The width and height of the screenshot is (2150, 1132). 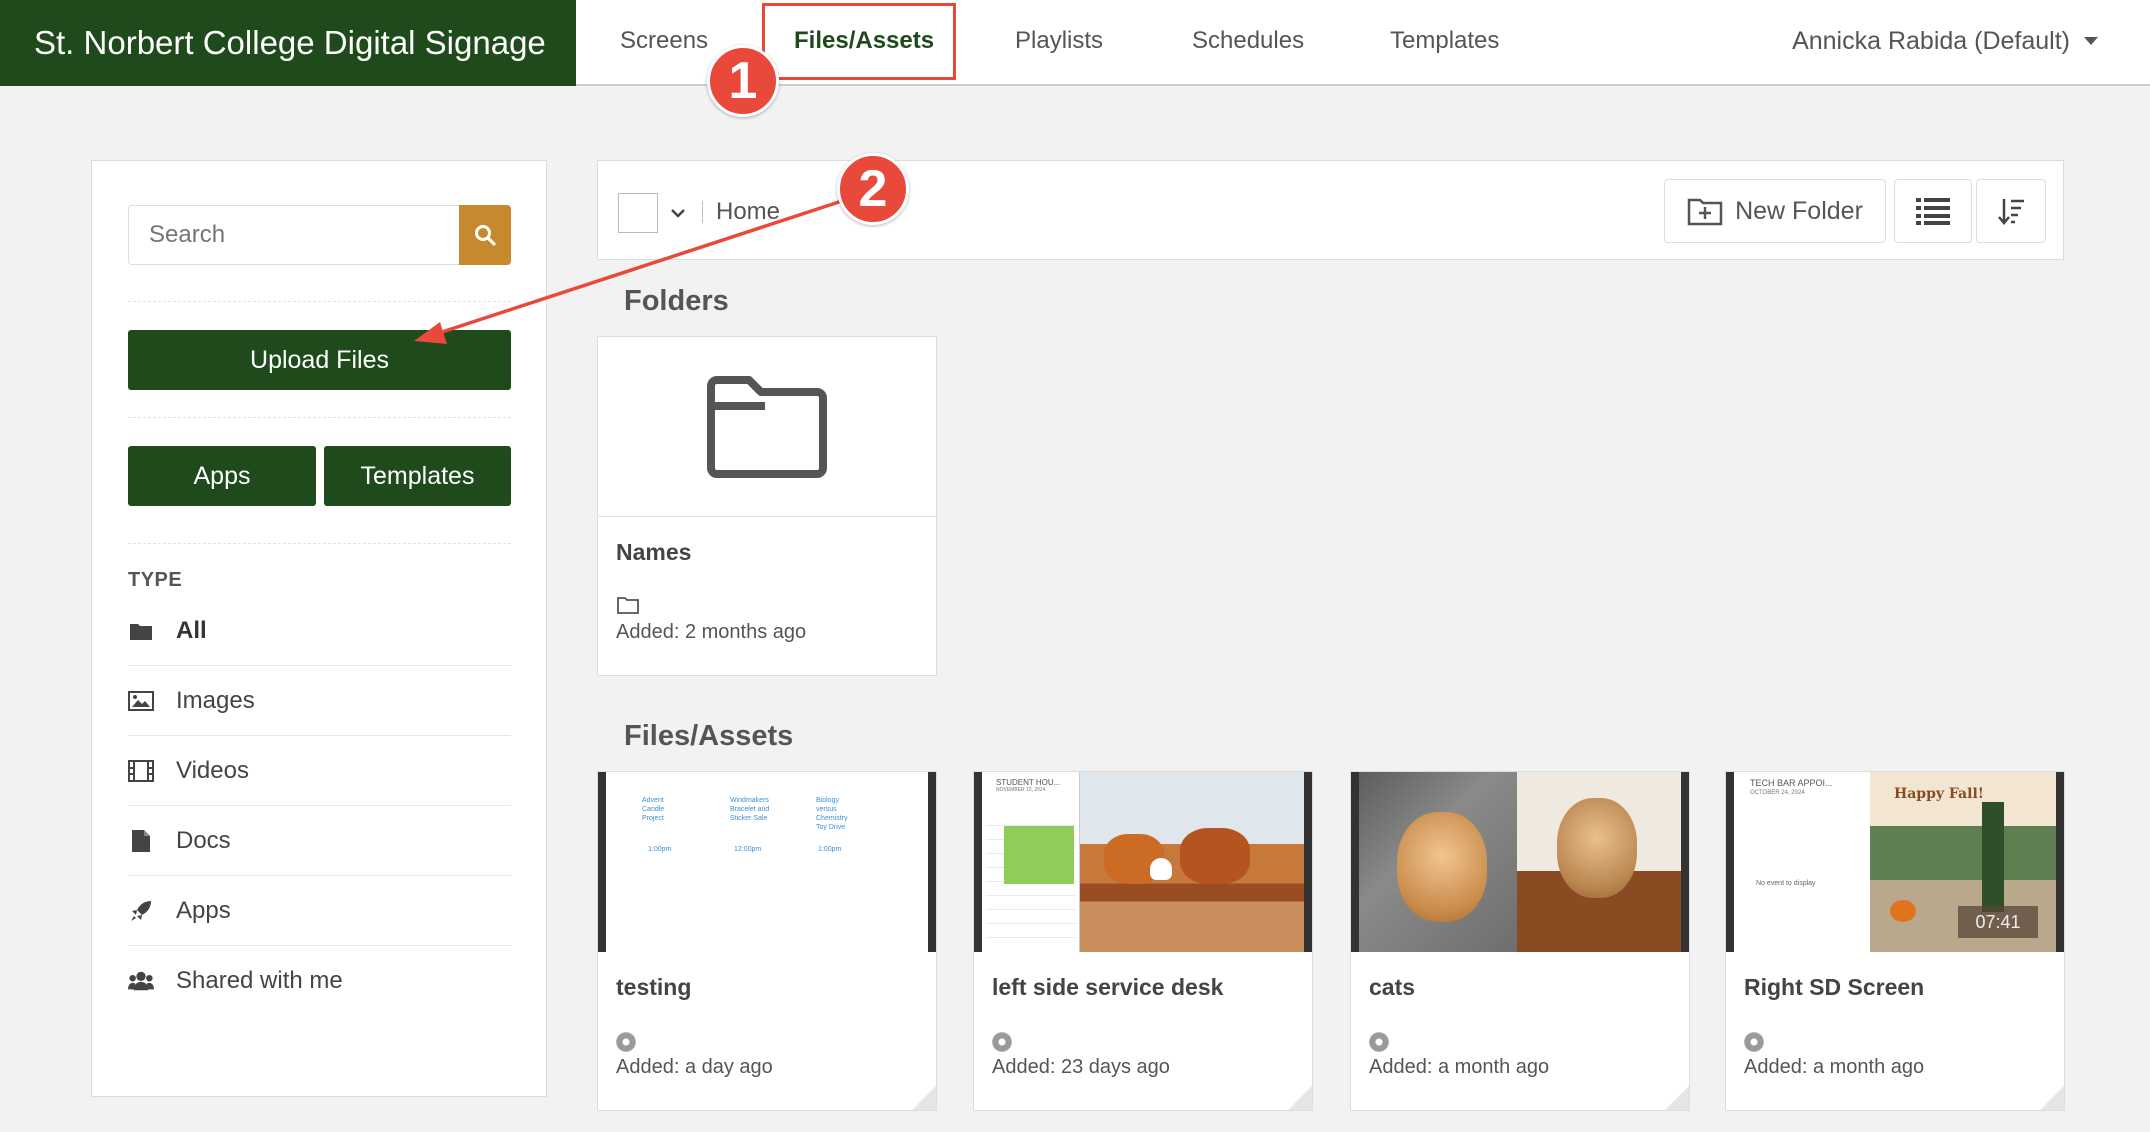 I want to click on annotation-marker-2: 2, so click(x=873, y=189).